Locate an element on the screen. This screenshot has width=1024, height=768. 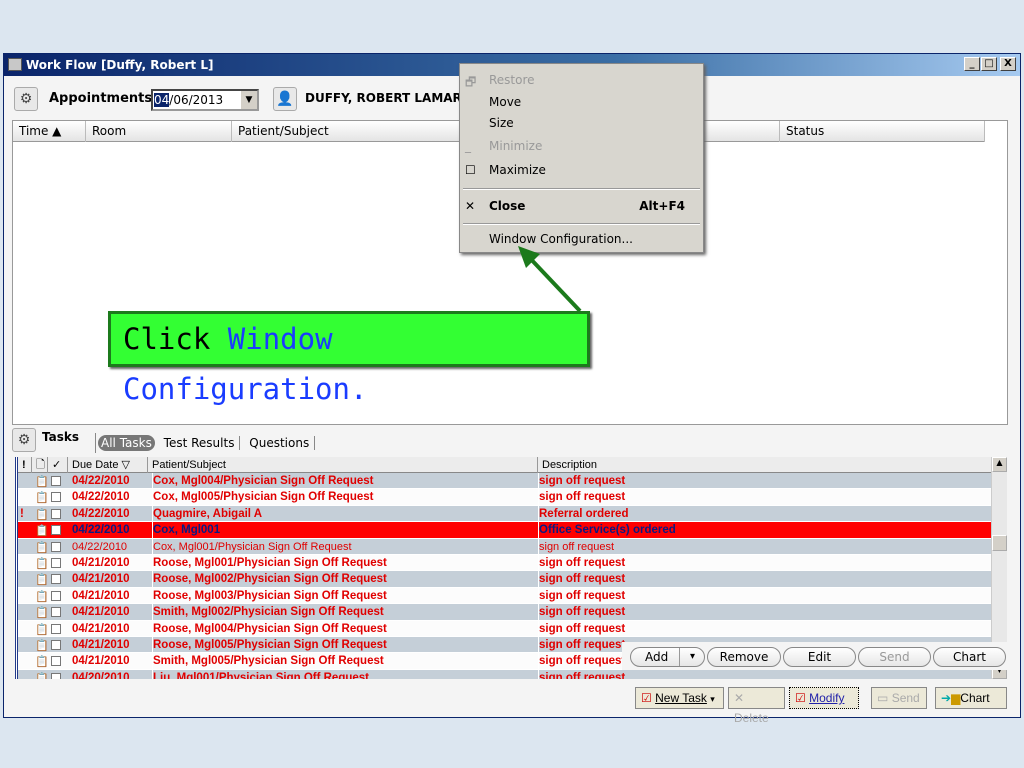
appointments-gear-icon: ⚙ is located at coordinates (26, 99).